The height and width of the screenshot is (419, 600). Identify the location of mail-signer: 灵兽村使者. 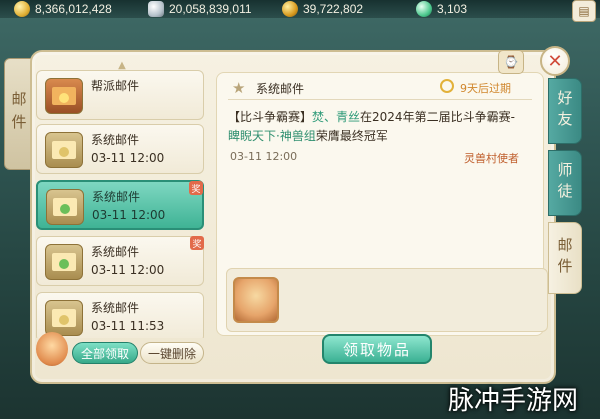
(491, 158).